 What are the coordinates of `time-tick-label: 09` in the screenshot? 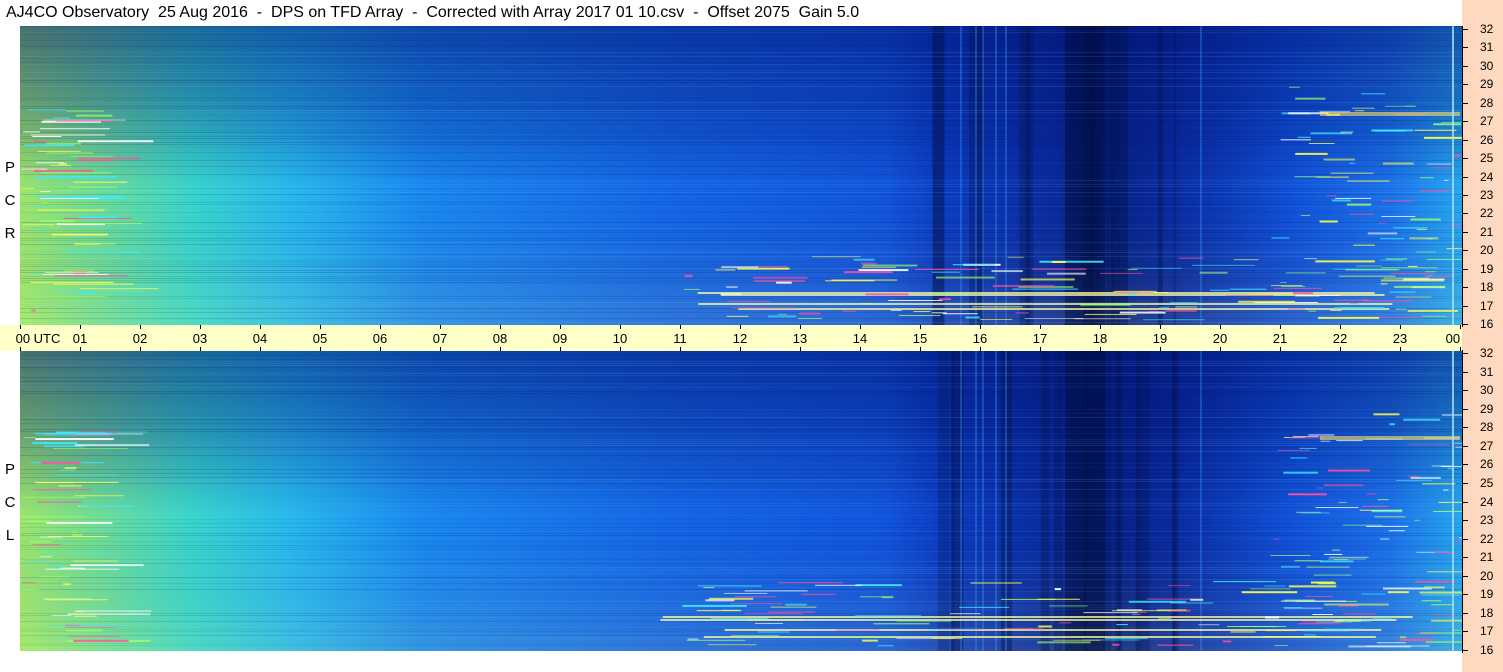 It's located at (560, 338).